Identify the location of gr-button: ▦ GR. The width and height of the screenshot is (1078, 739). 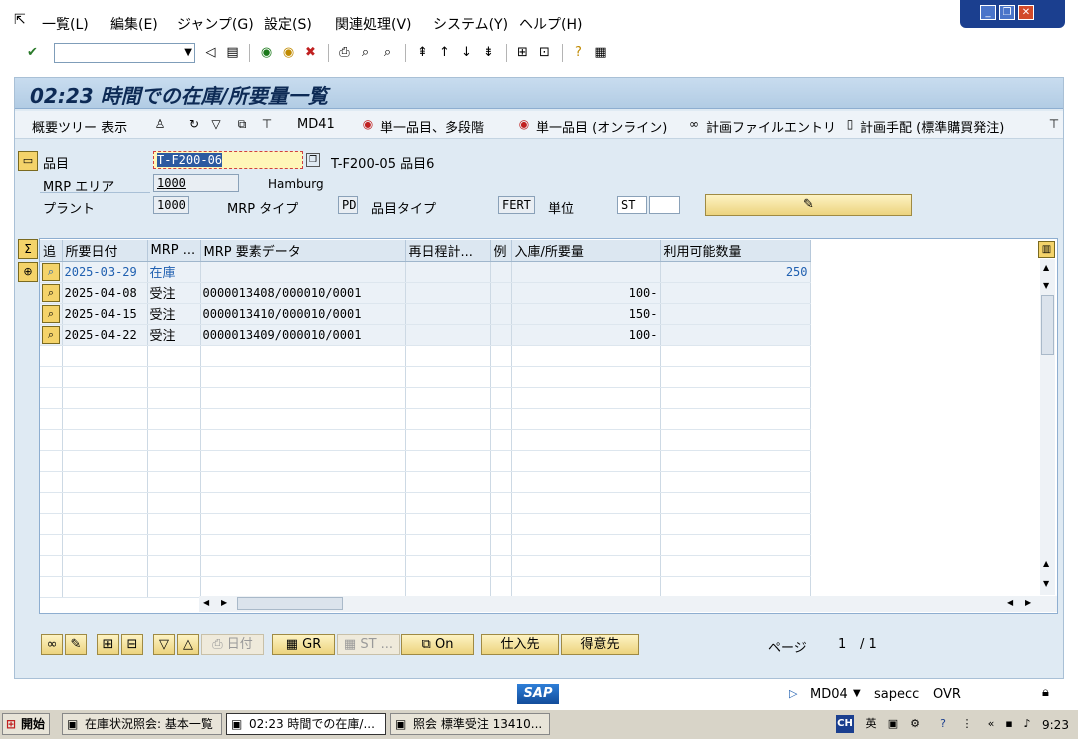
(303, 644).